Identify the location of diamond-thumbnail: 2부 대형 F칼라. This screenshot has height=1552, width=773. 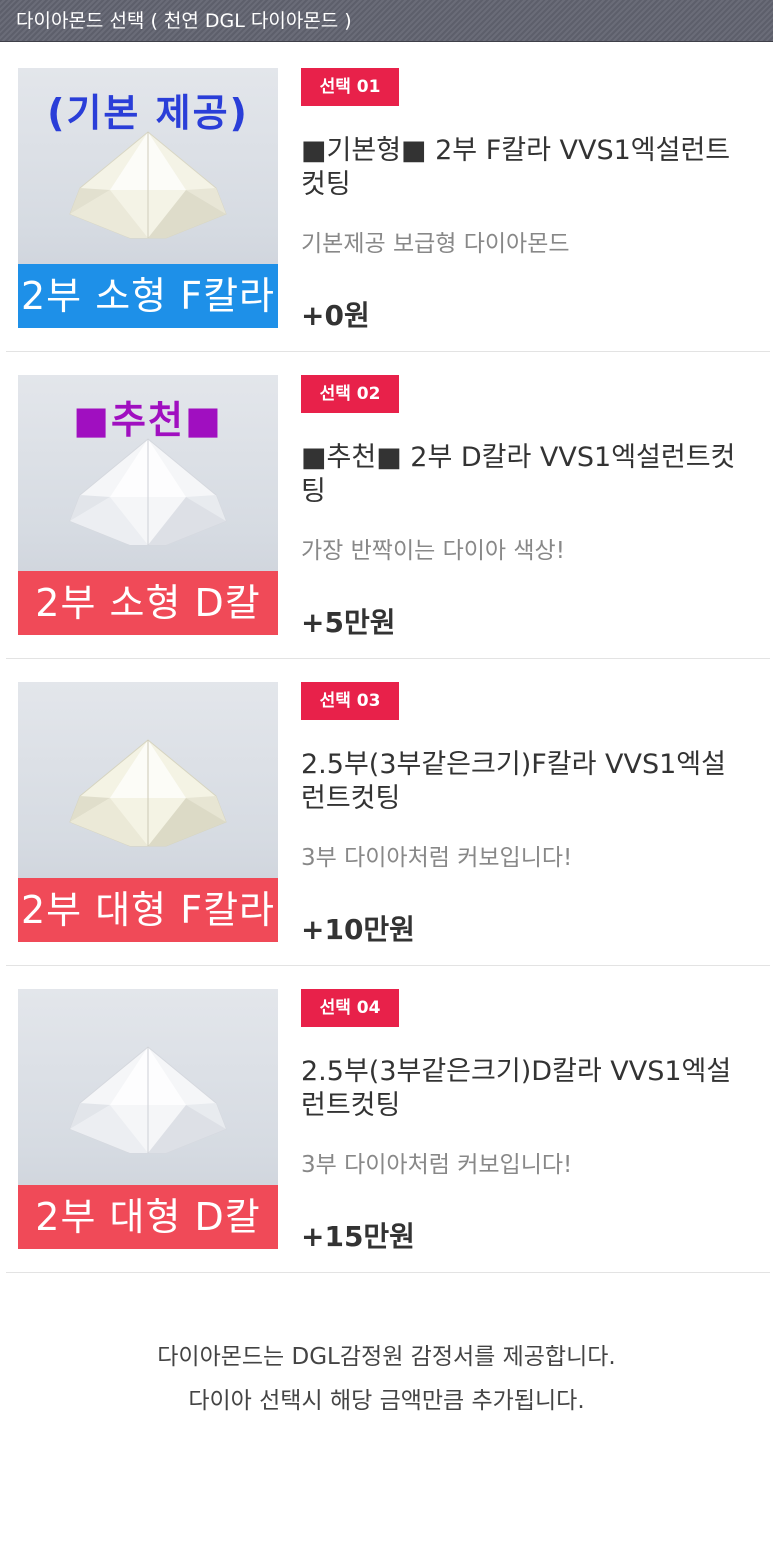
(148, 812).